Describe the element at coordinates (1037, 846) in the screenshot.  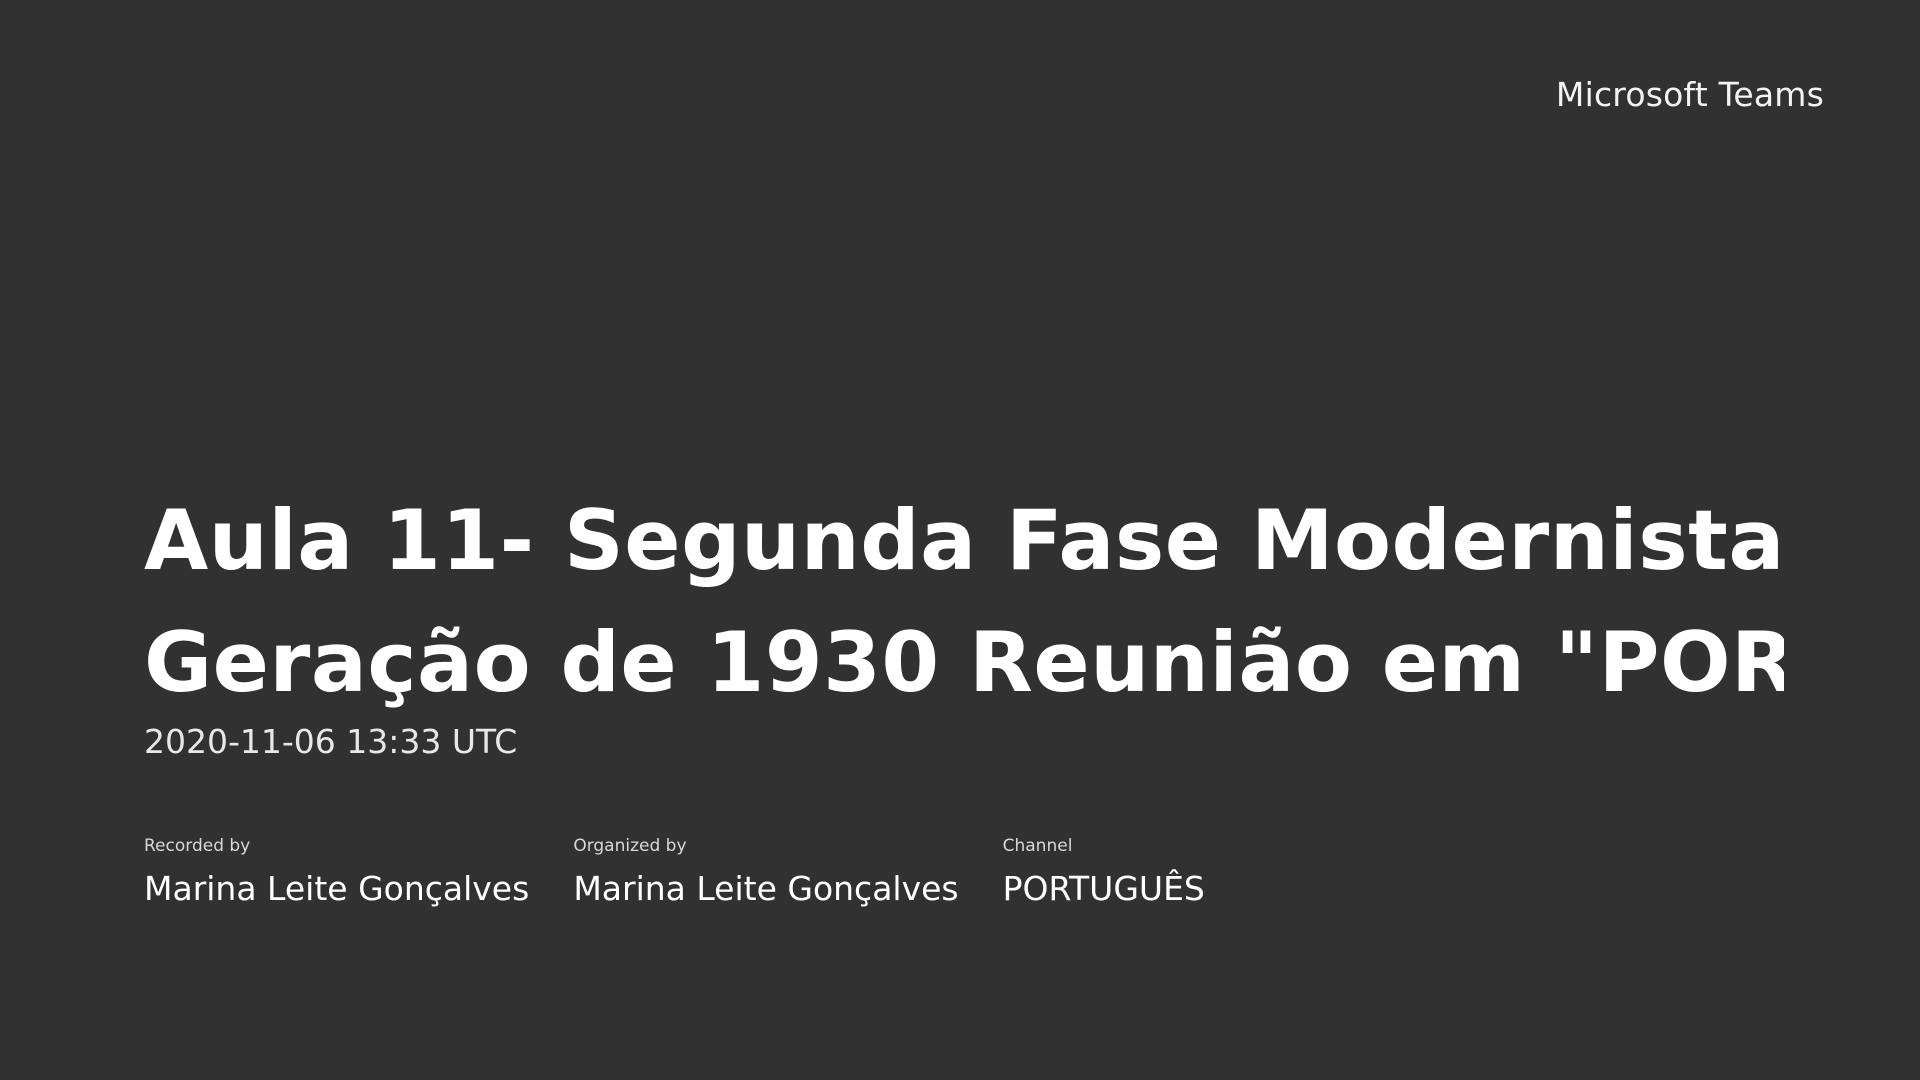
I see `channel-label: Channel` at that location.